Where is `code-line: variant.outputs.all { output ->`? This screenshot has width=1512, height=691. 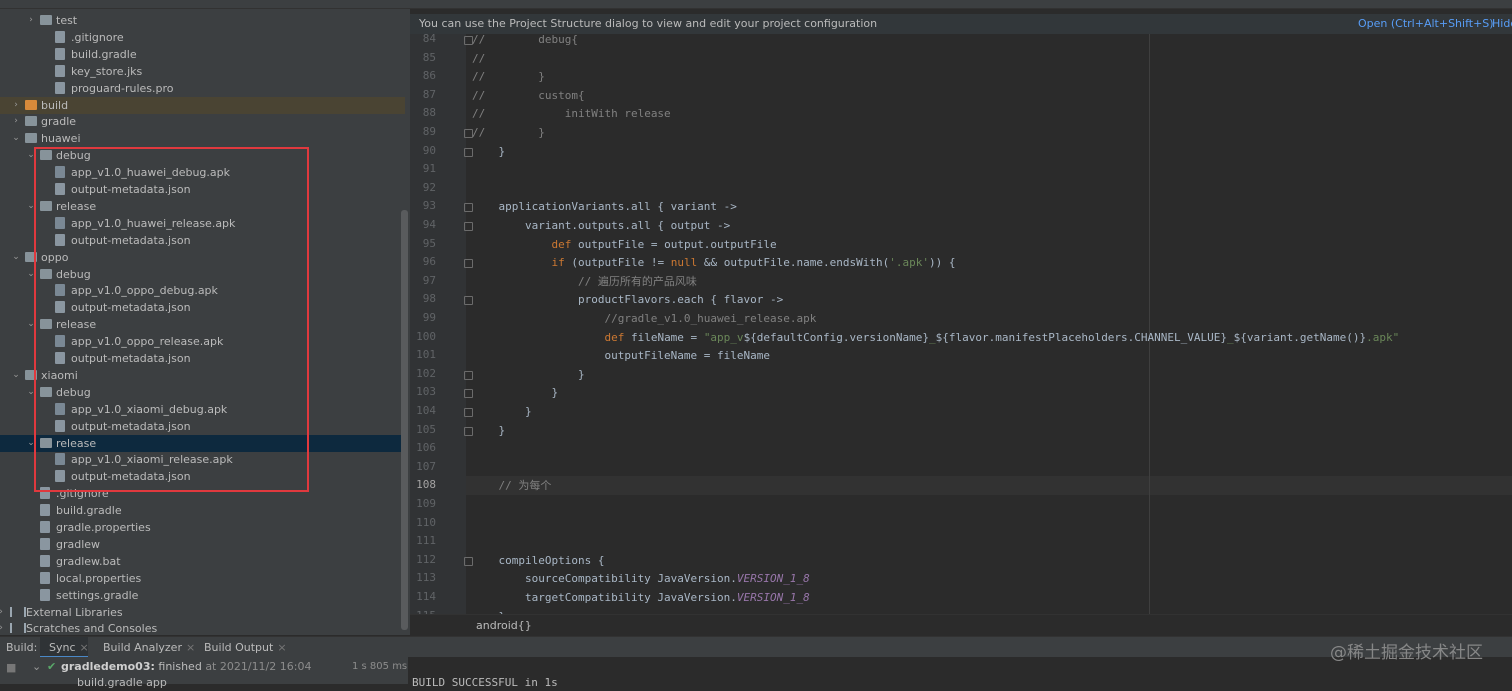
code-line: variant.outputs.all { output -> is located at coordinates (992, 225).